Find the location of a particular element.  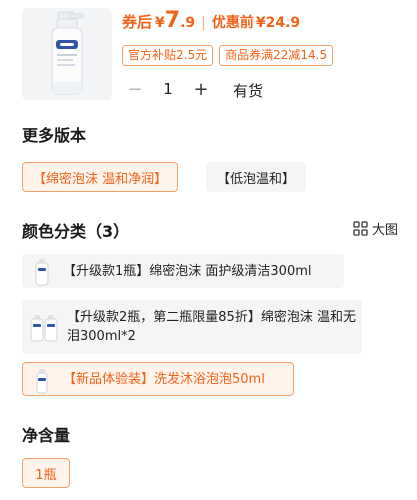

before-discount-label: 优惠前 is located at coordinates (232, 23).